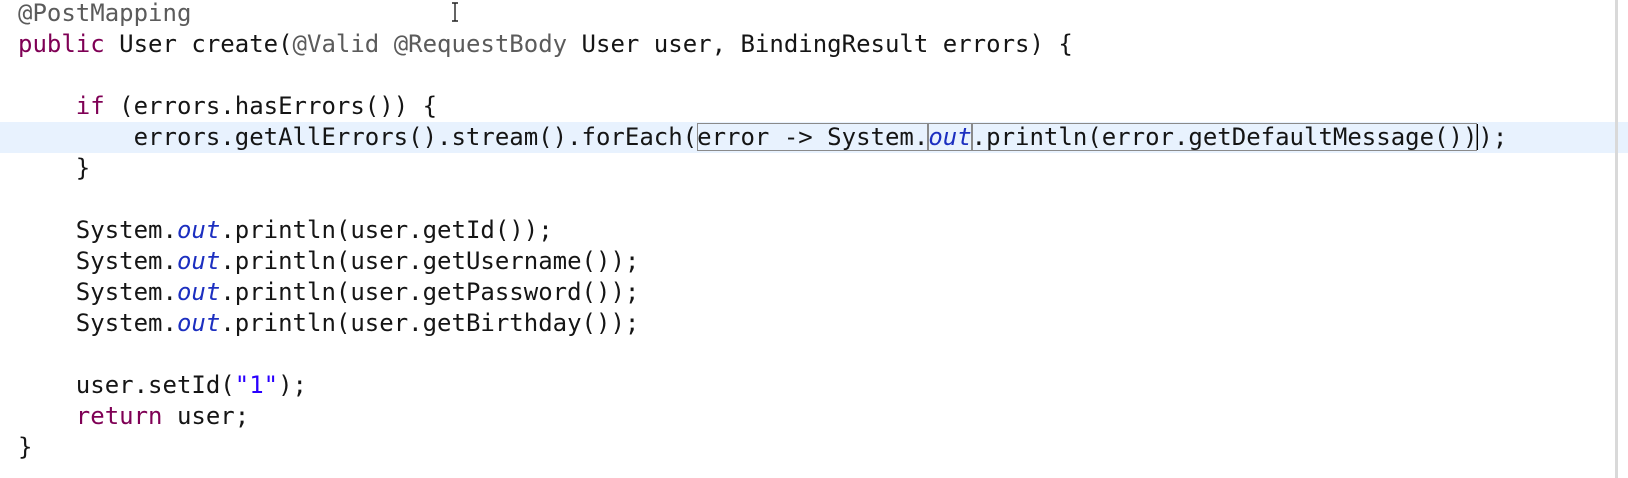  Describe the element at coordinates (358, 137) in the screenshot. I see `code-token: errors.getAllErrors().stream().forEach(` at that location.